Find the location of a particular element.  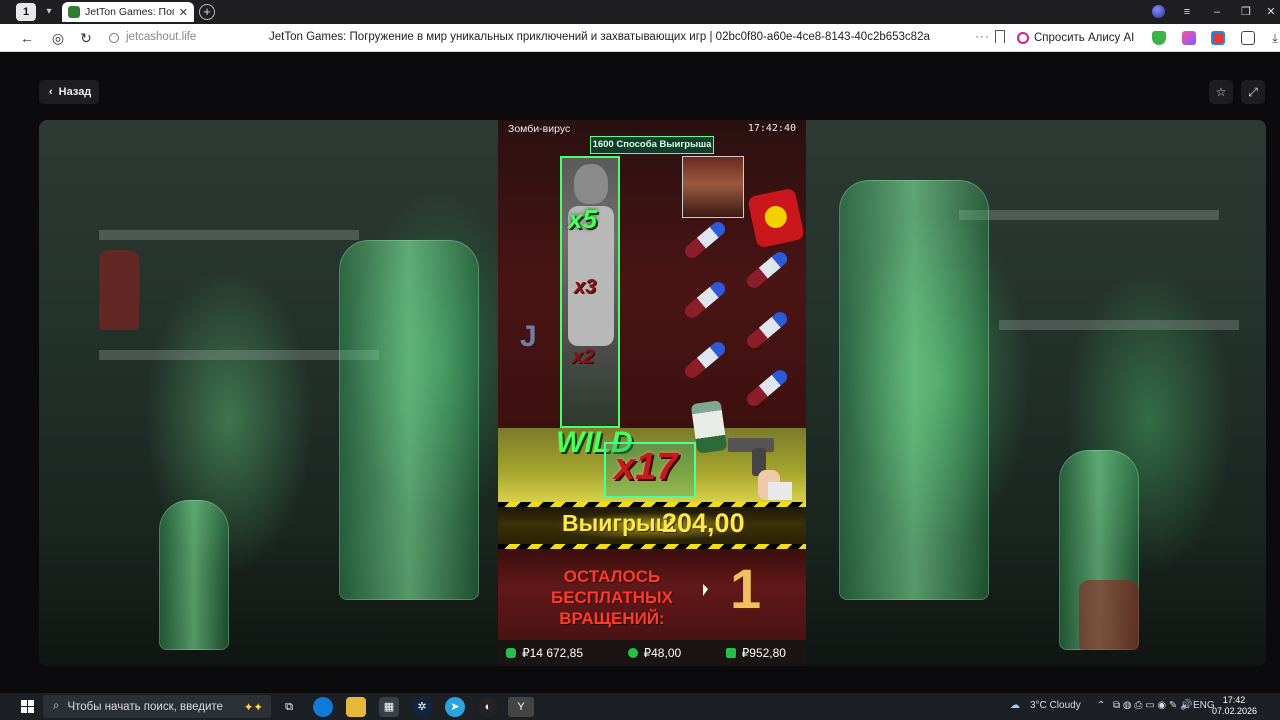

sparkle-icon: ✦✦ is located at coordinates (253, 707).